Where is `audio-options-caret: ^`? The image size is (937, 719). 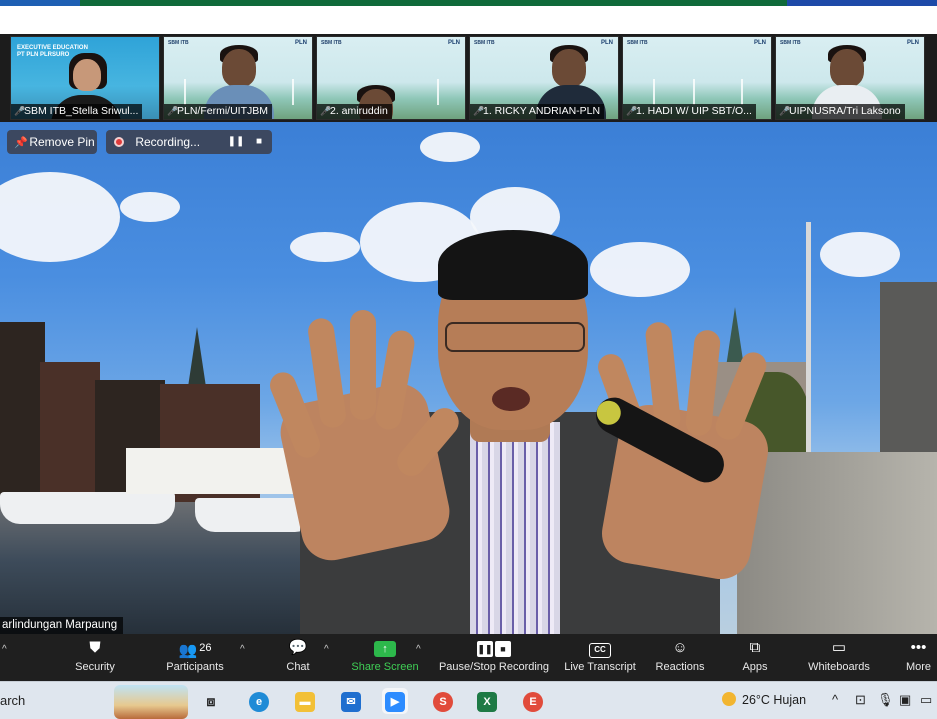 audio-options-caret: ^ is located at coordinates (4, 649).